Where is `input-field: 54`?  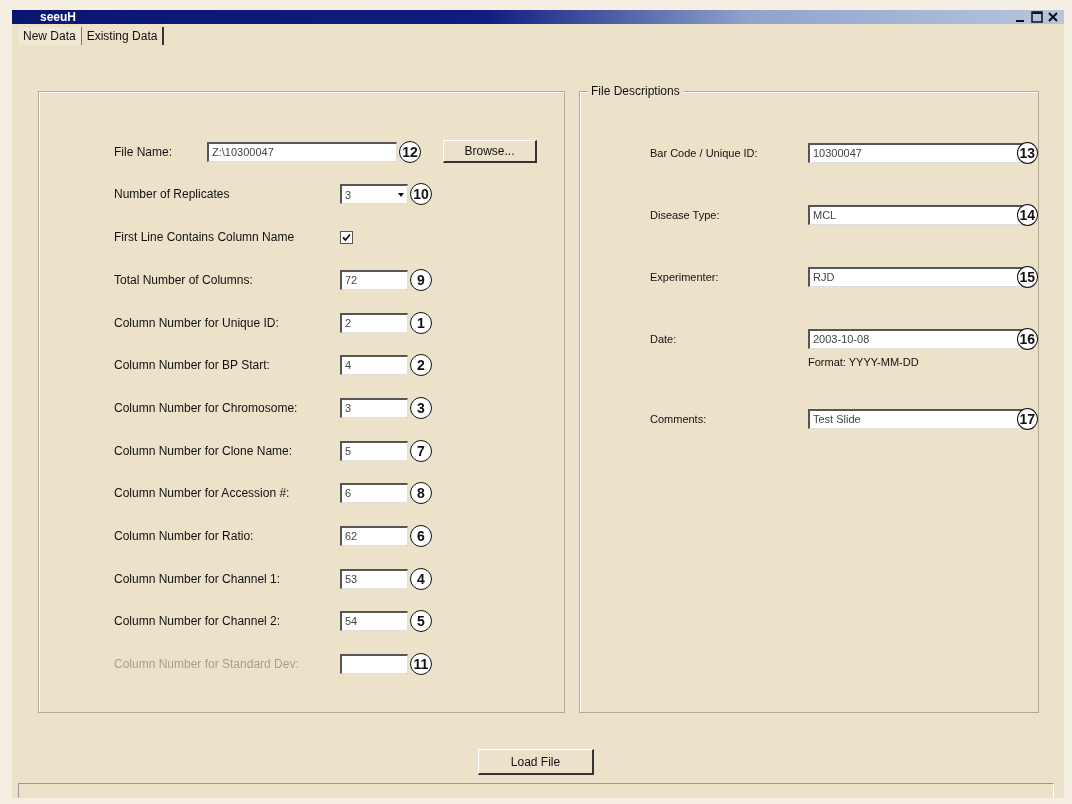 input-field: 54 is located at coordinates (374, 621).